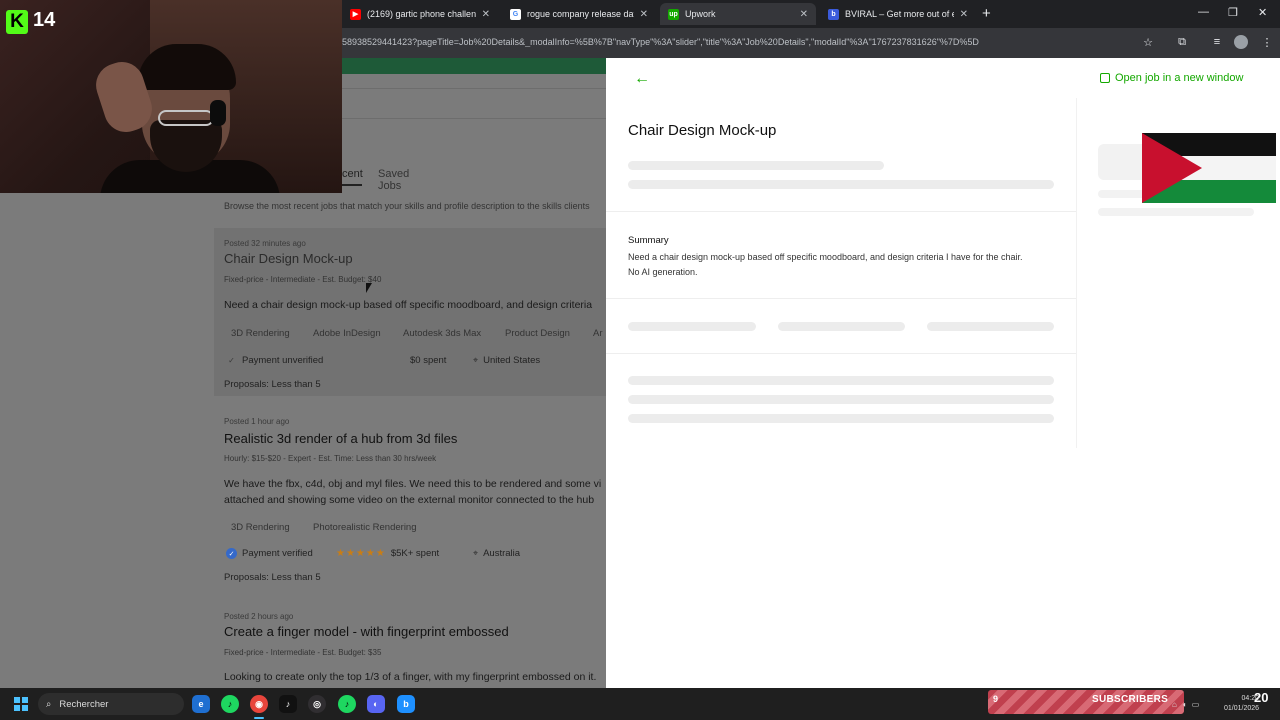 The width and height of the screenshot is (1280, 720). What do you see at coordinates (186, 118) in the screenshot?
I see `streamer-glasses` at bounding box center [186, 118].